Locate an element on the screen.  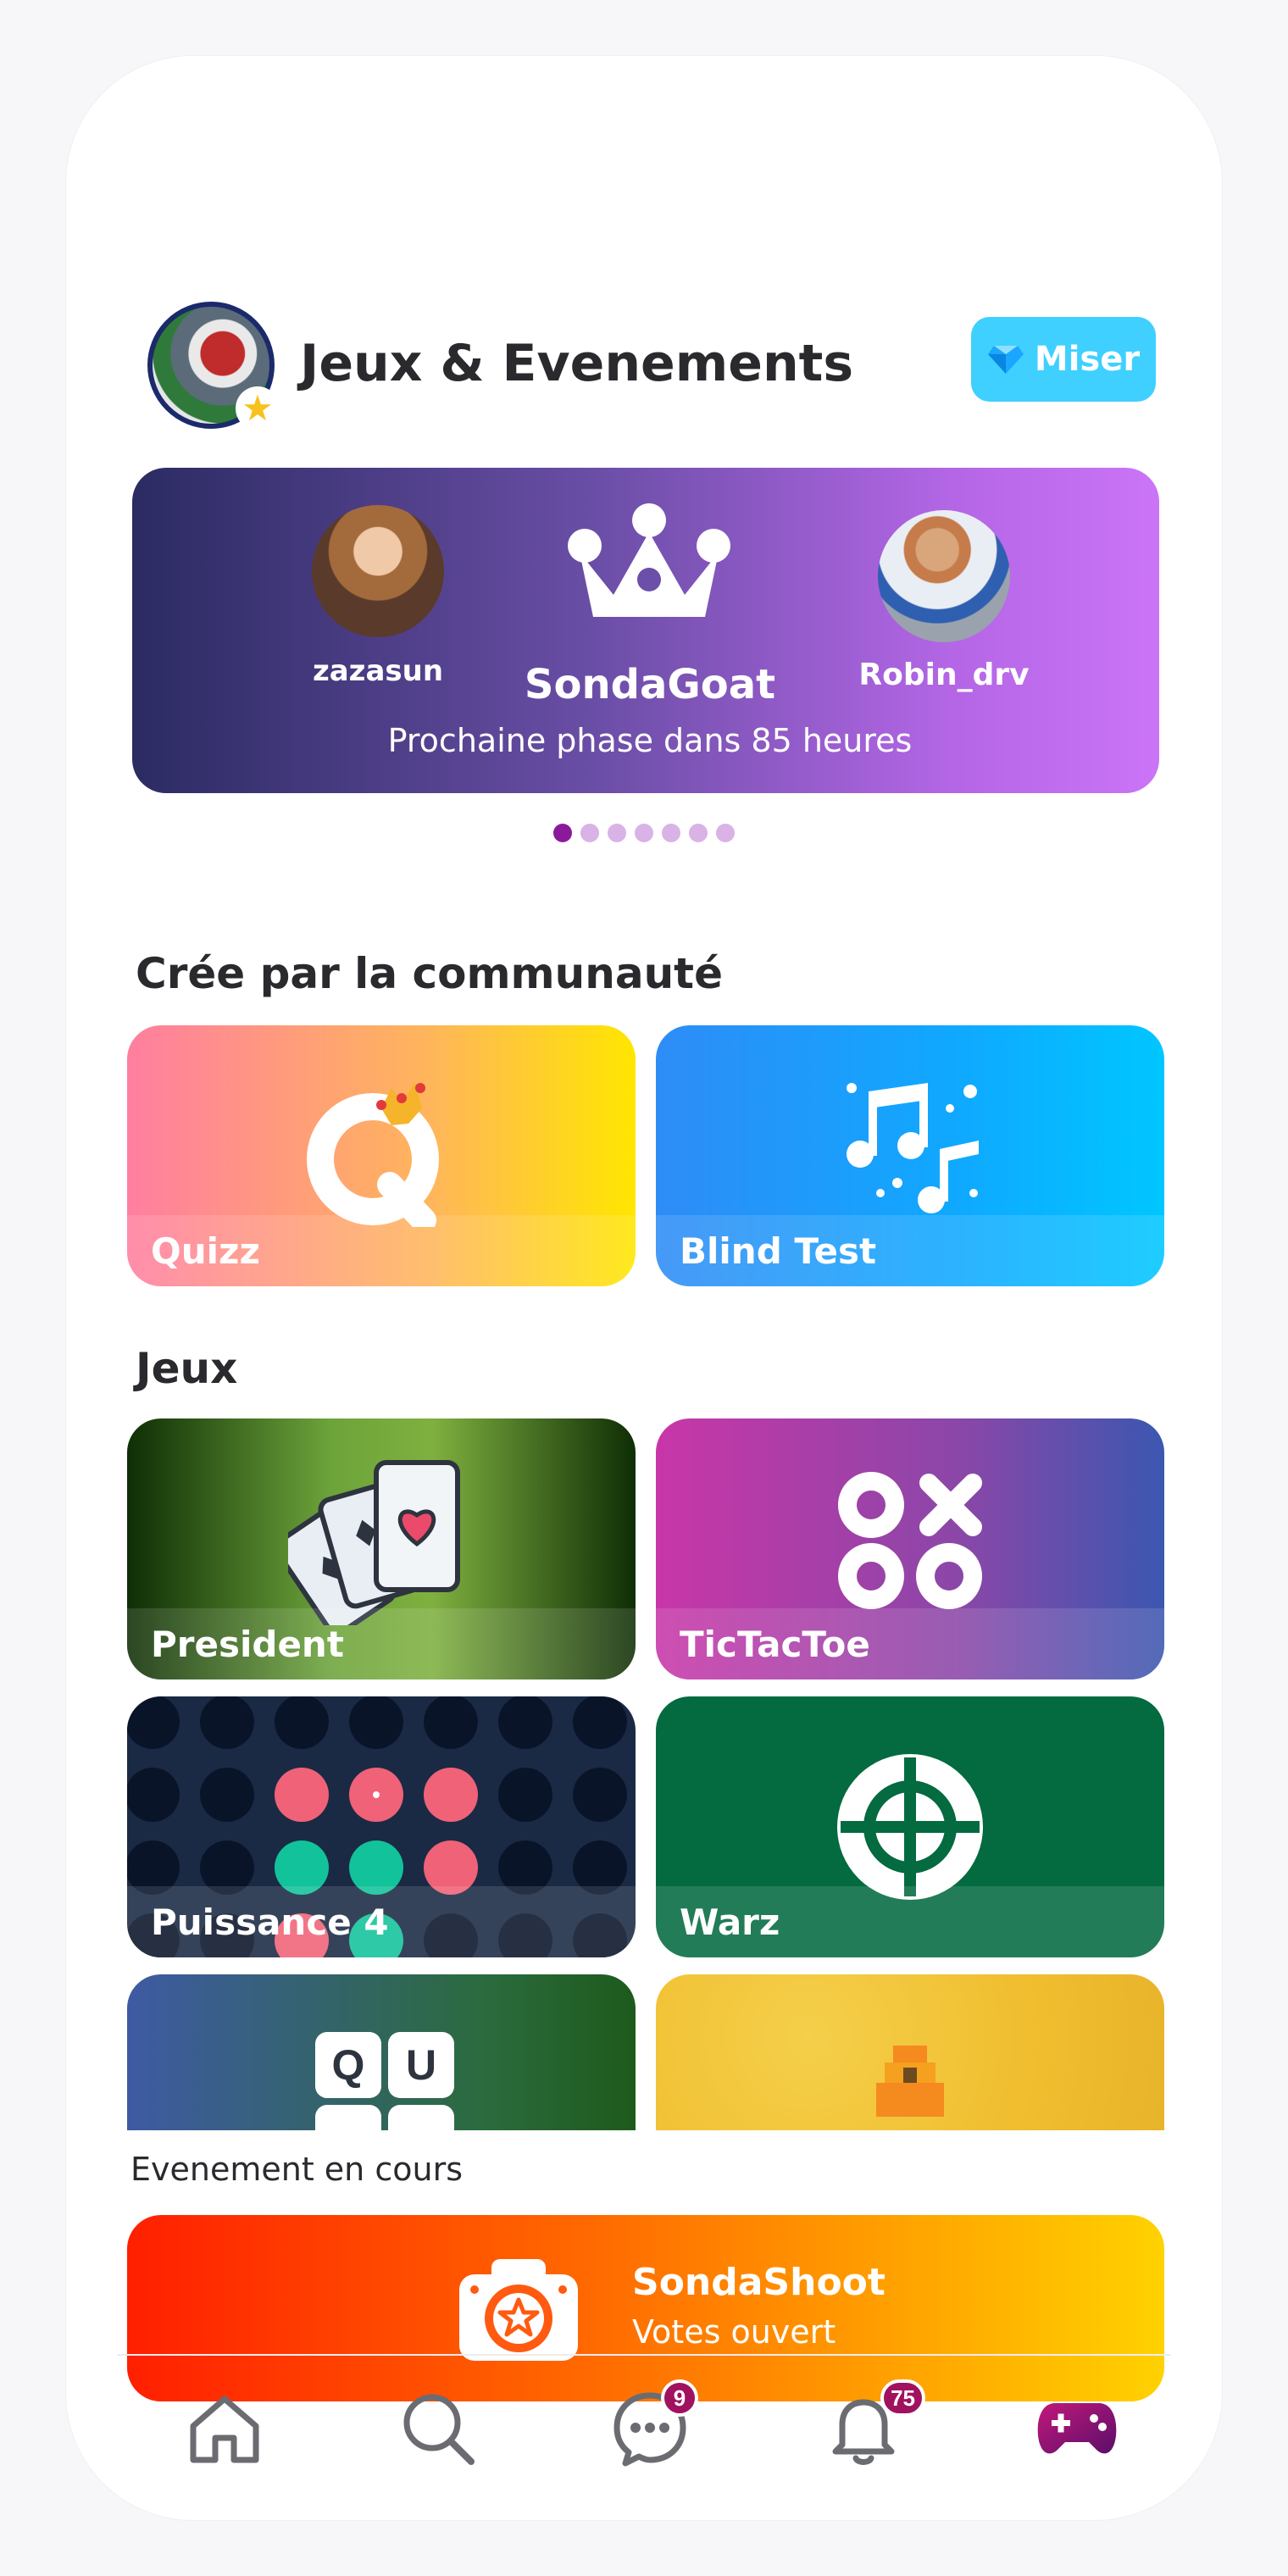
blind-test-tile: Blind Test is located at coordinates (910, 1155).